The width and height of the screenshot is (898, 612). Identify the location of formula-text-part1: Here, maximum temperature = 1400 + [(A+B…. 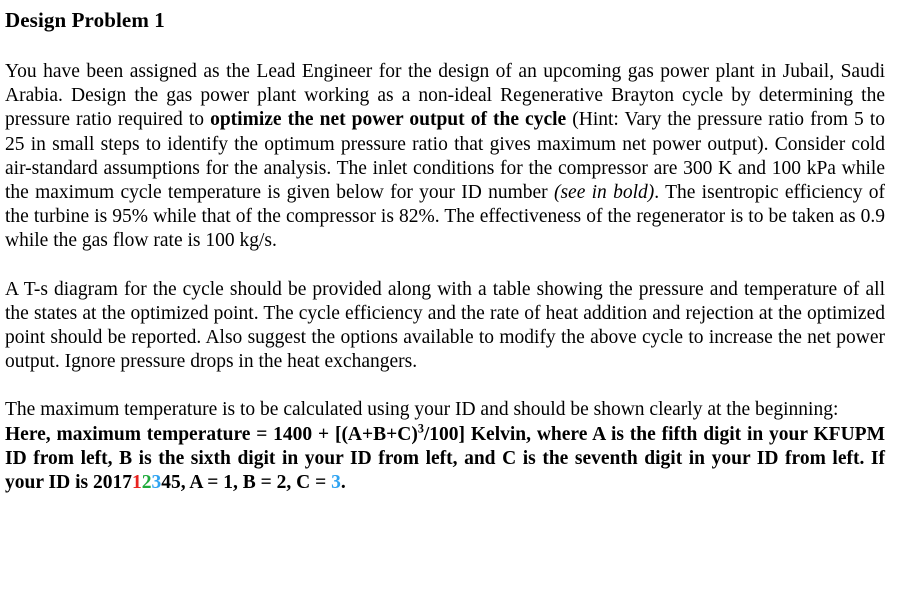
(211, 434).